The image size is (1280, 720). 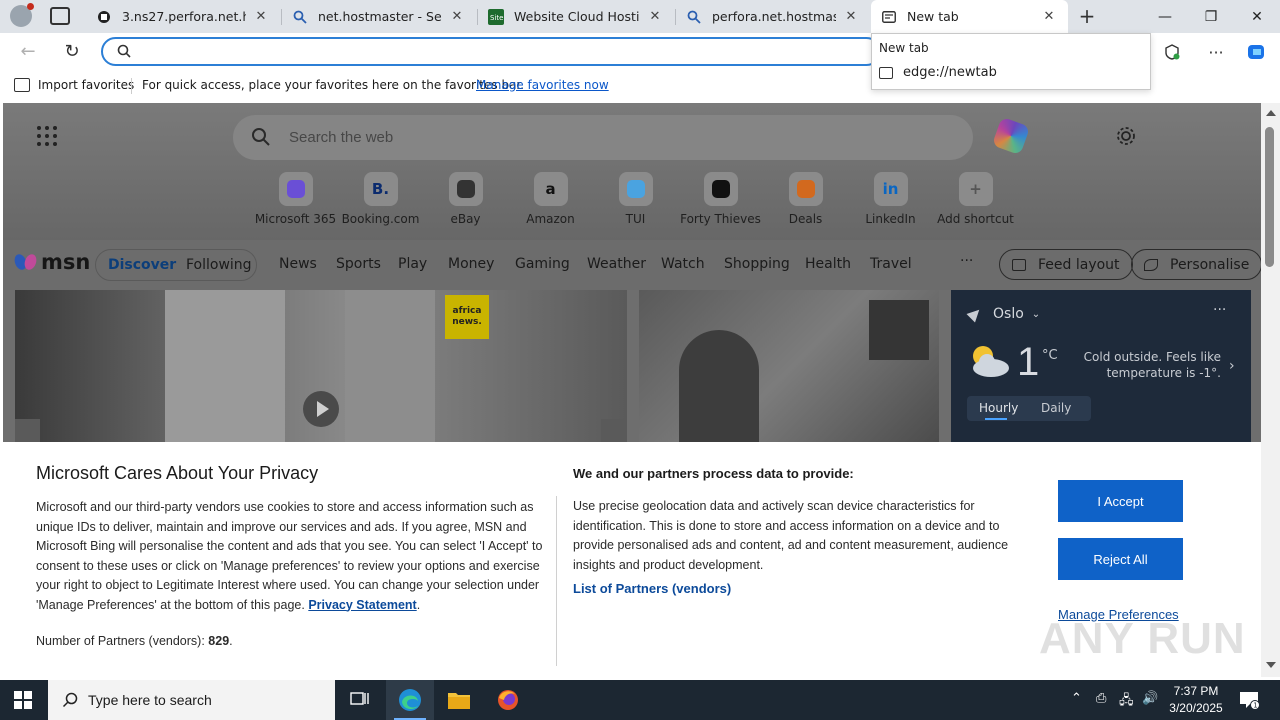 What do you see at coordinates (142, 265) in the screenshot?
I see `tab-discover: Discover` at bounding box center [142, 265].